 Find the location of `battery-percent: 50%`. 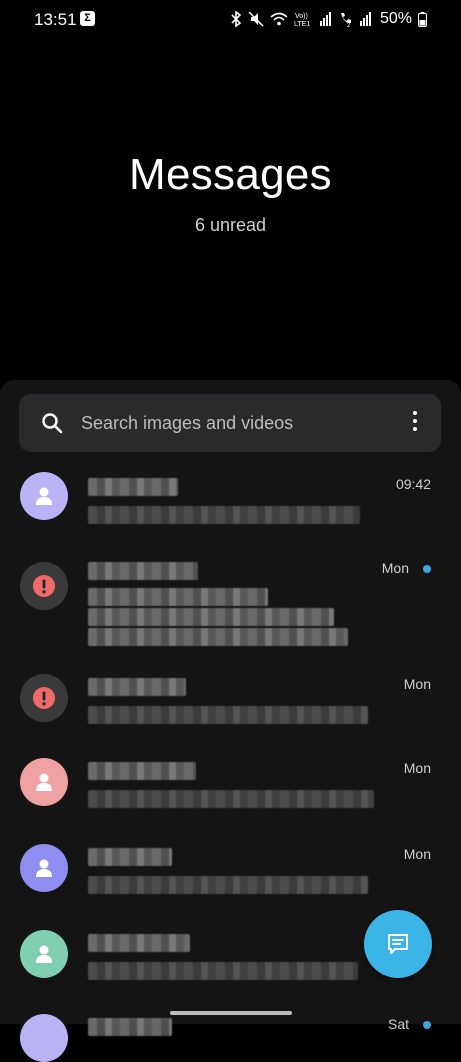

battery-percent: 50% is located at coordinates (395, 18).